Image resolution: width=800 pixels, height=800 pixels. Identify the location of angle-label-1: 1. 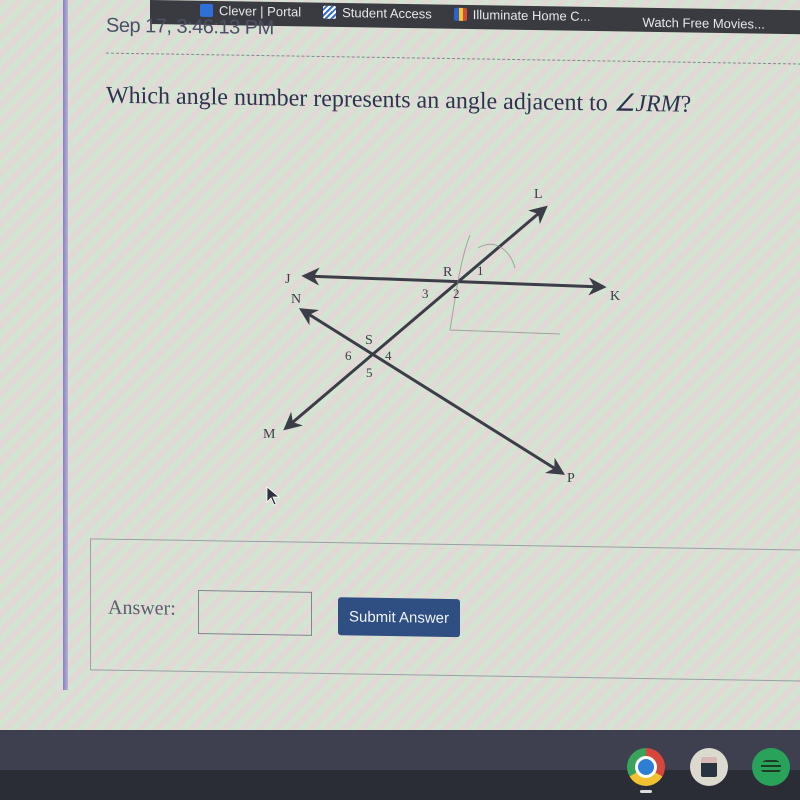
(480, 270).